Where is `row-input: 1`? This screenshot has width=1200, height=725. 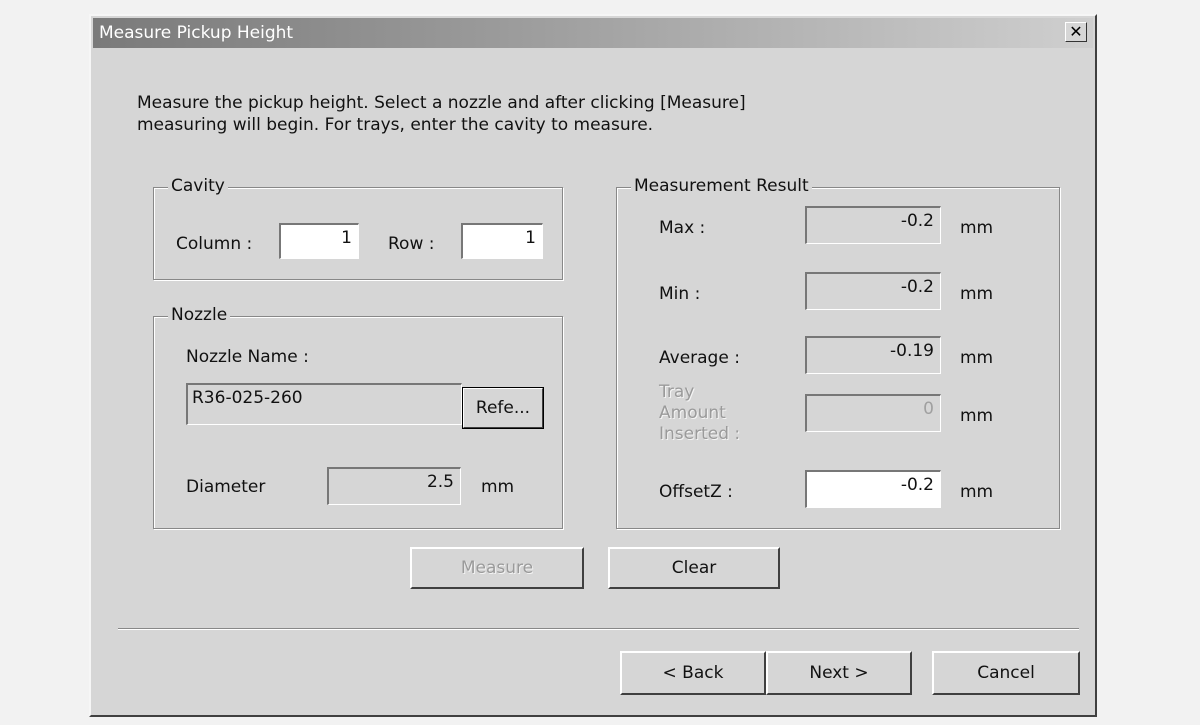 row-input: 1 is located at coordinates (502, 241).